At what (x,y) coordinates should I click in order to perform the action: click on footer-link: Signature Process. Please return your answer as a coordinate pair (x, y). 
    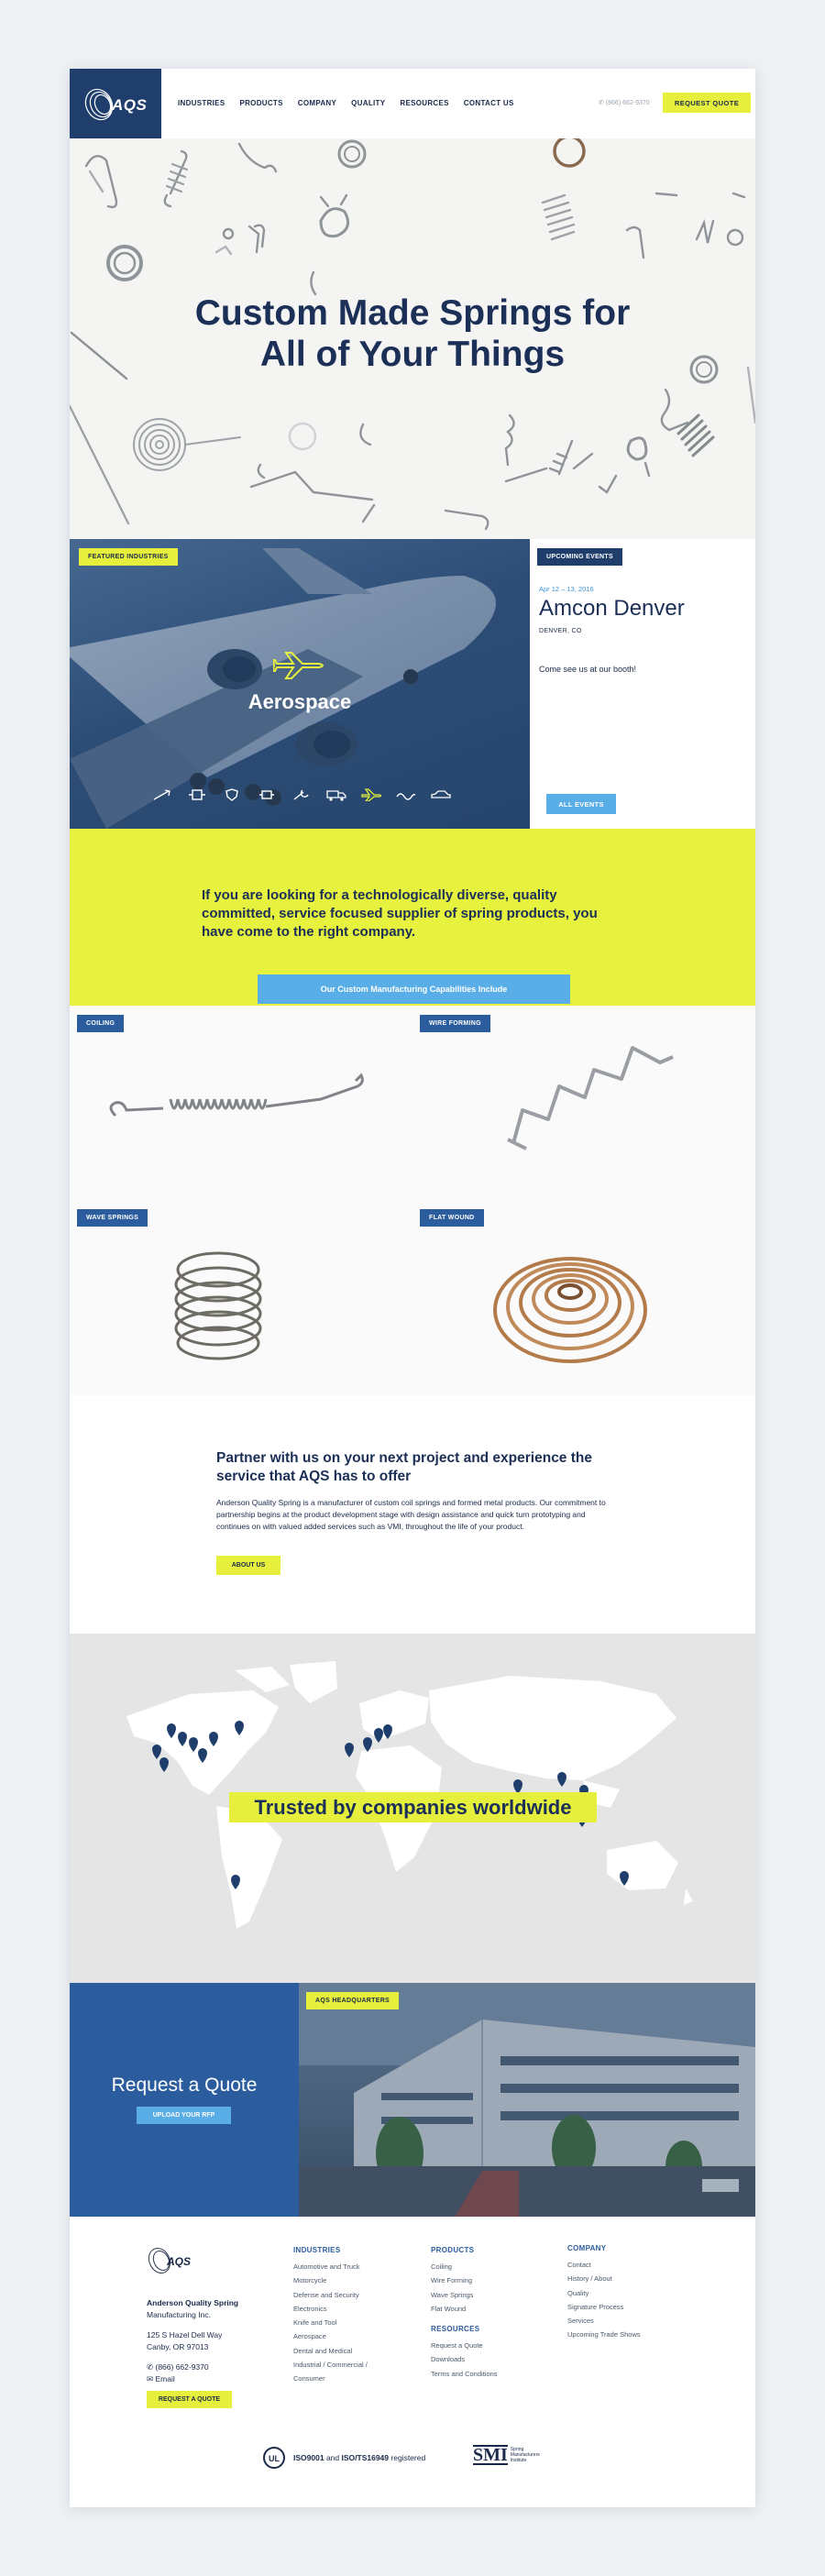
    Looking at the image, I should click on (604, 2307).